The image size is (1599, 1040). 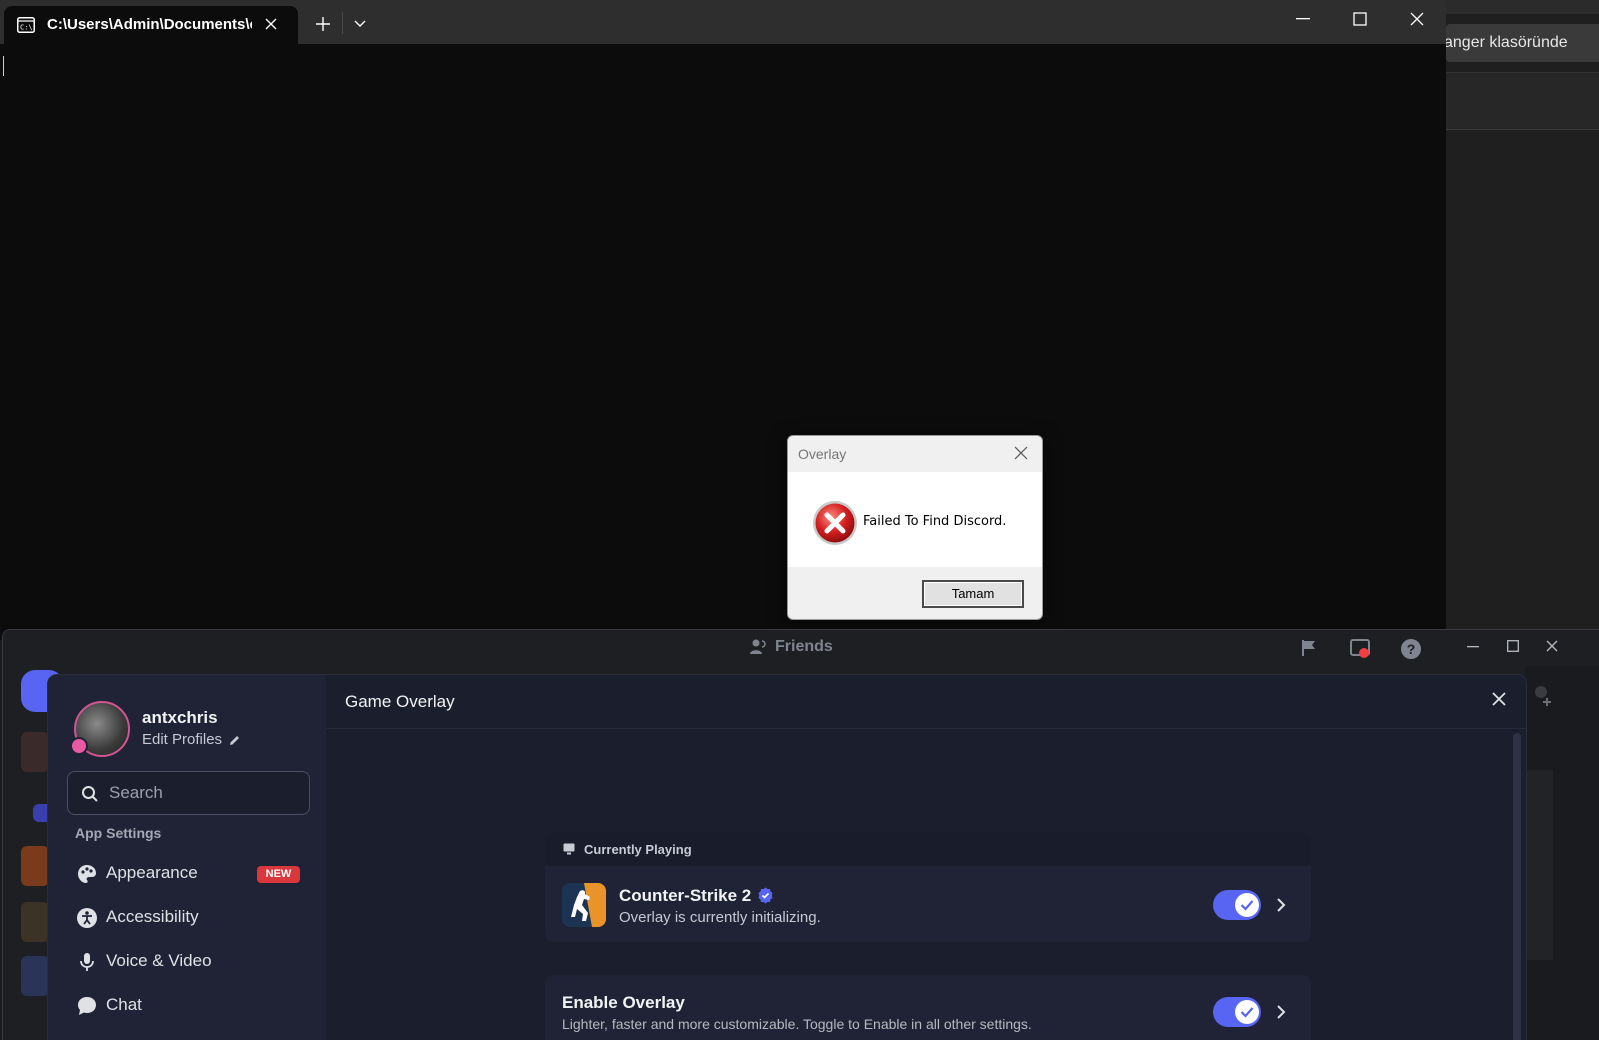 I want to click on explorer-toolbar, so click(x=1522, y=101).